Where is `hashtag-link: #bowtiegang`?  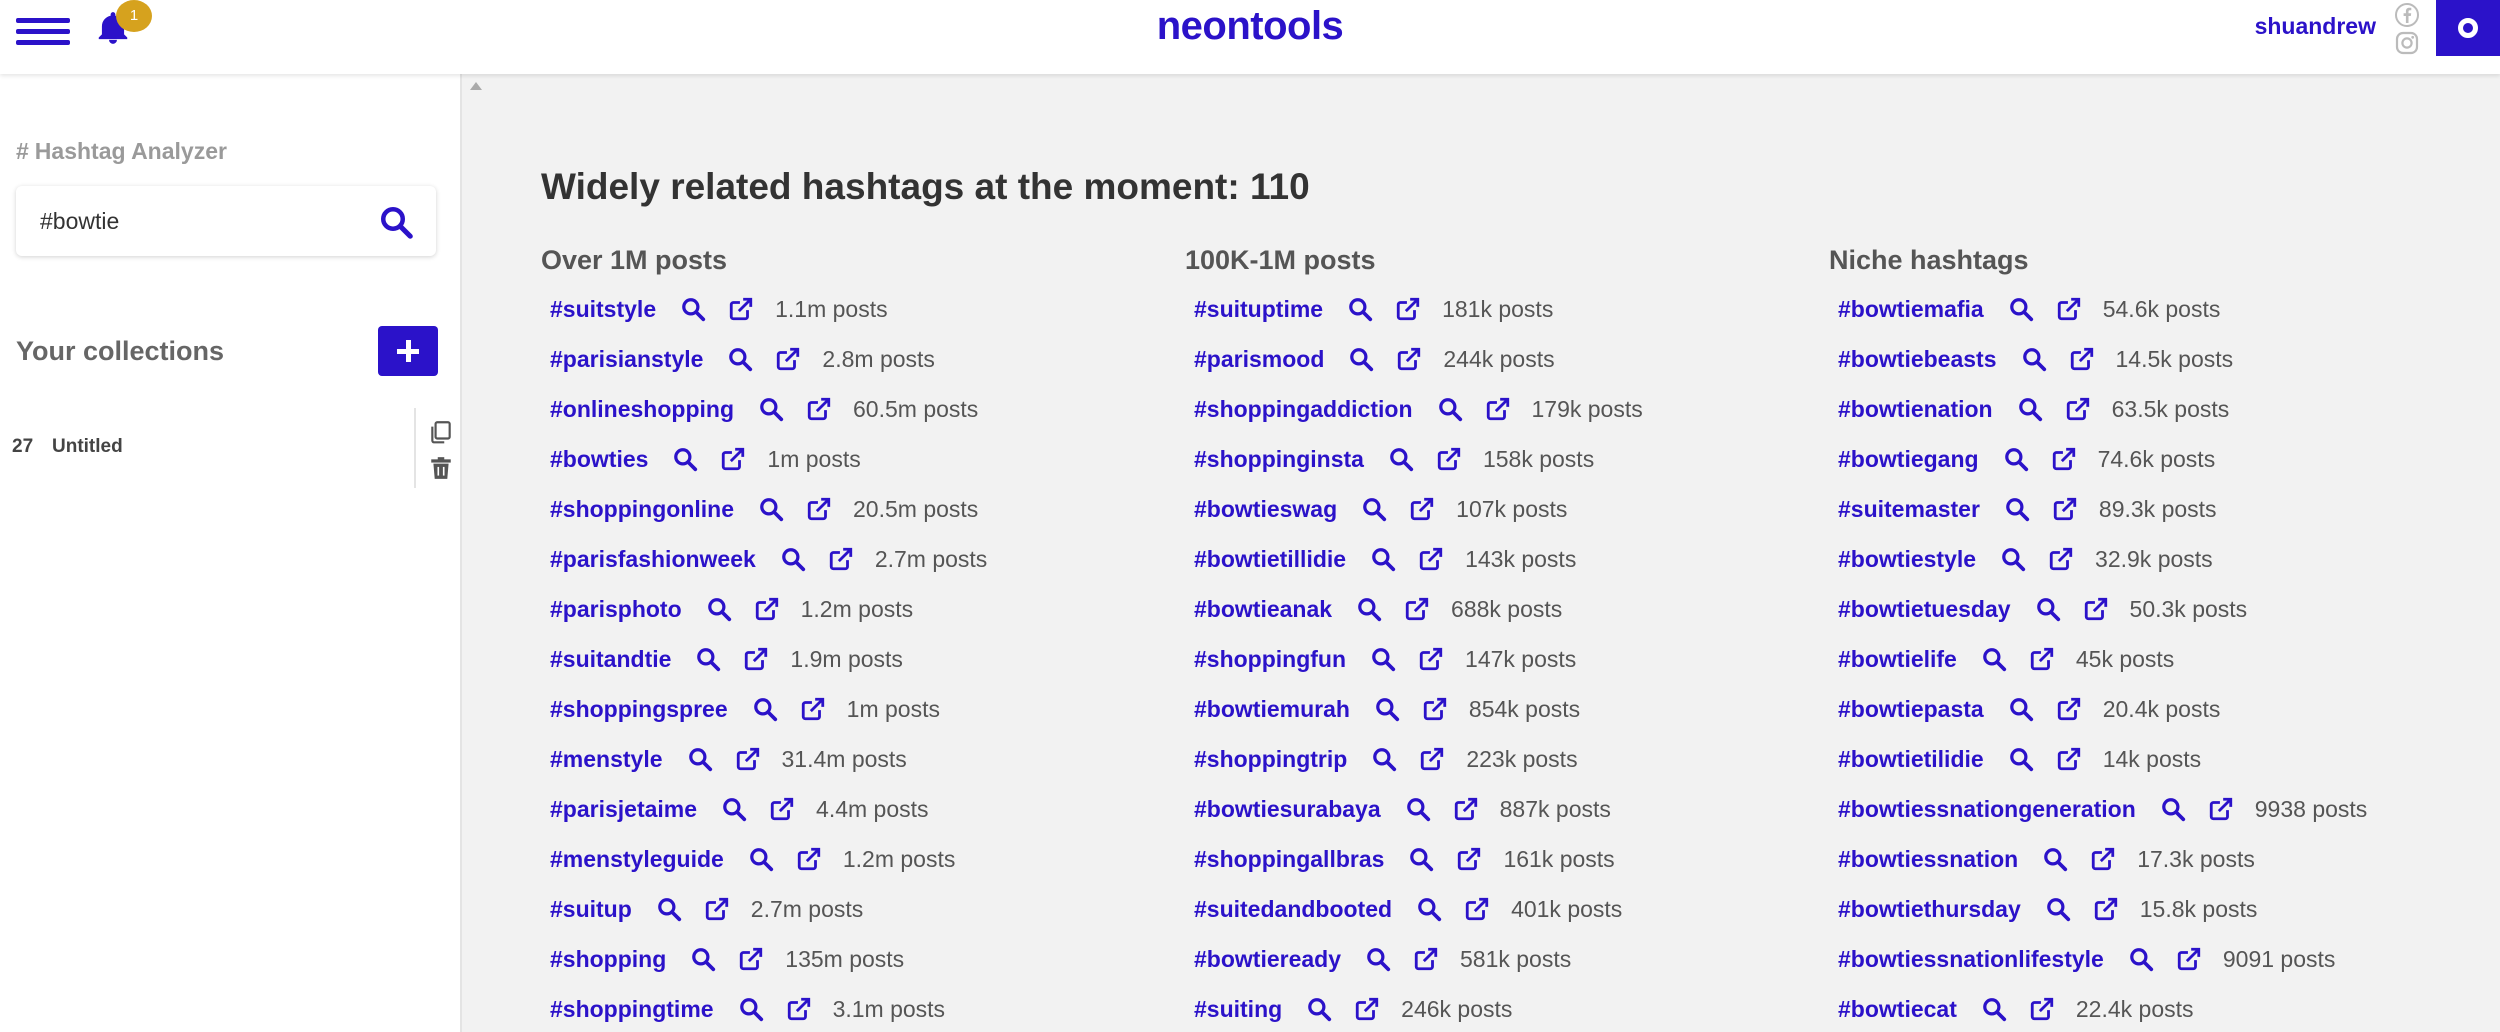
hashtag-link: #bowtiegang is located at coordinates (1908, 459).